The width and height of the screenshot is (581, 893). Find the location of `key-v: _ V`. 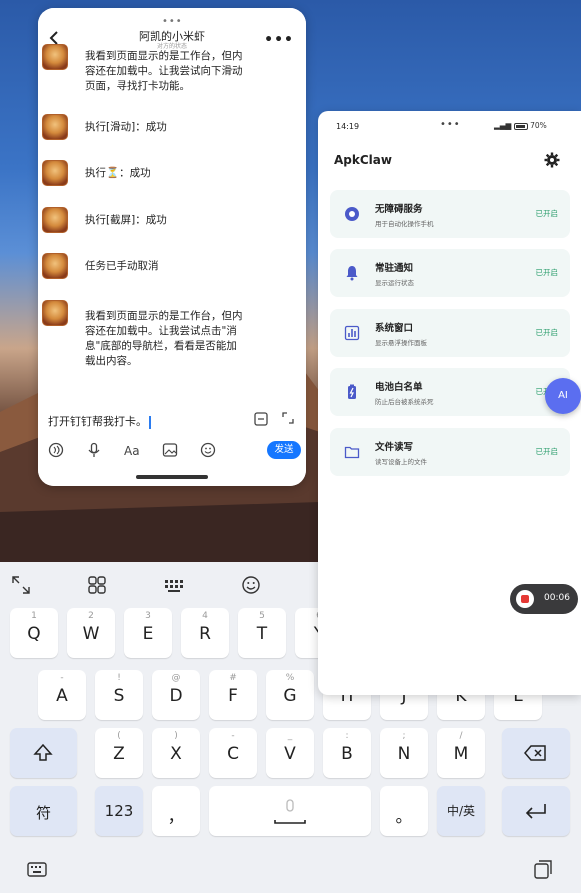

key-v: _ V is located at coordinates (290, 753).